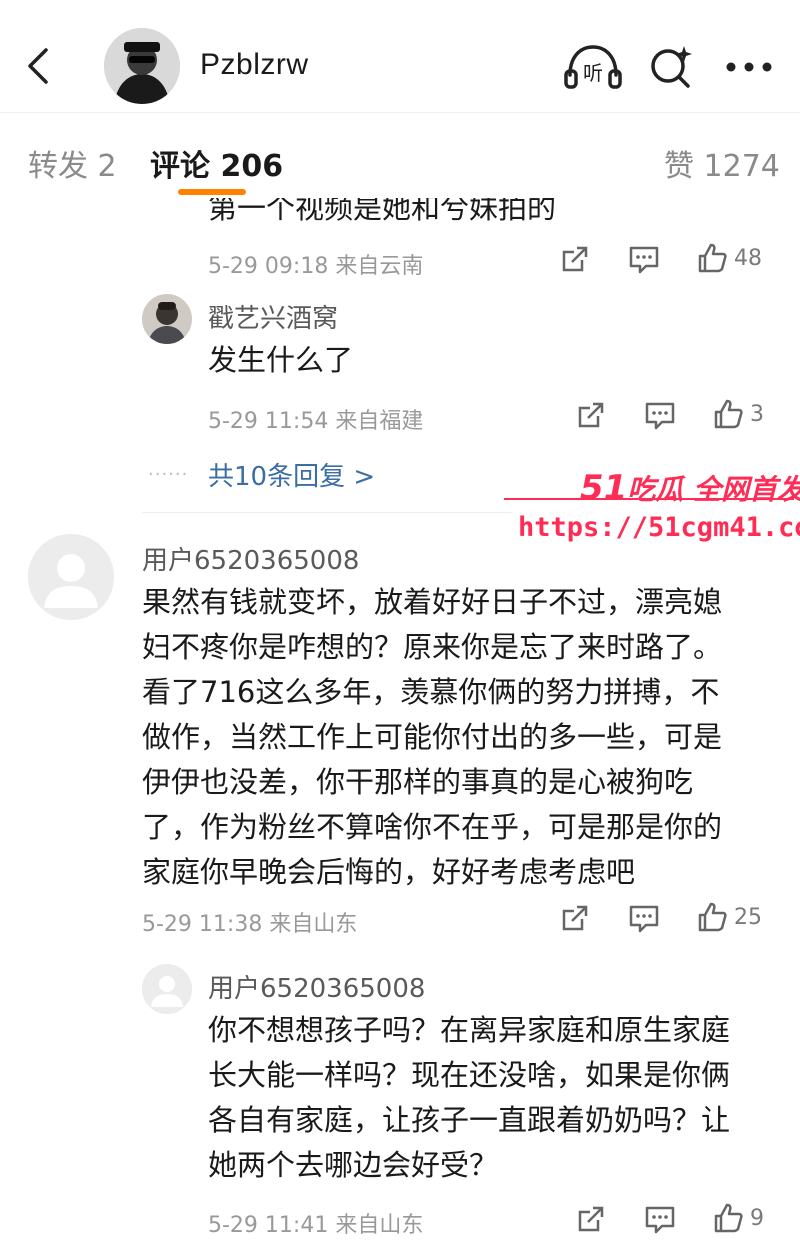  What do you see at coordinates (316, 421) in the screenshot?
I see `comment-meta: 5-29 11:54 来自福建` at bounding box center [316, 421].